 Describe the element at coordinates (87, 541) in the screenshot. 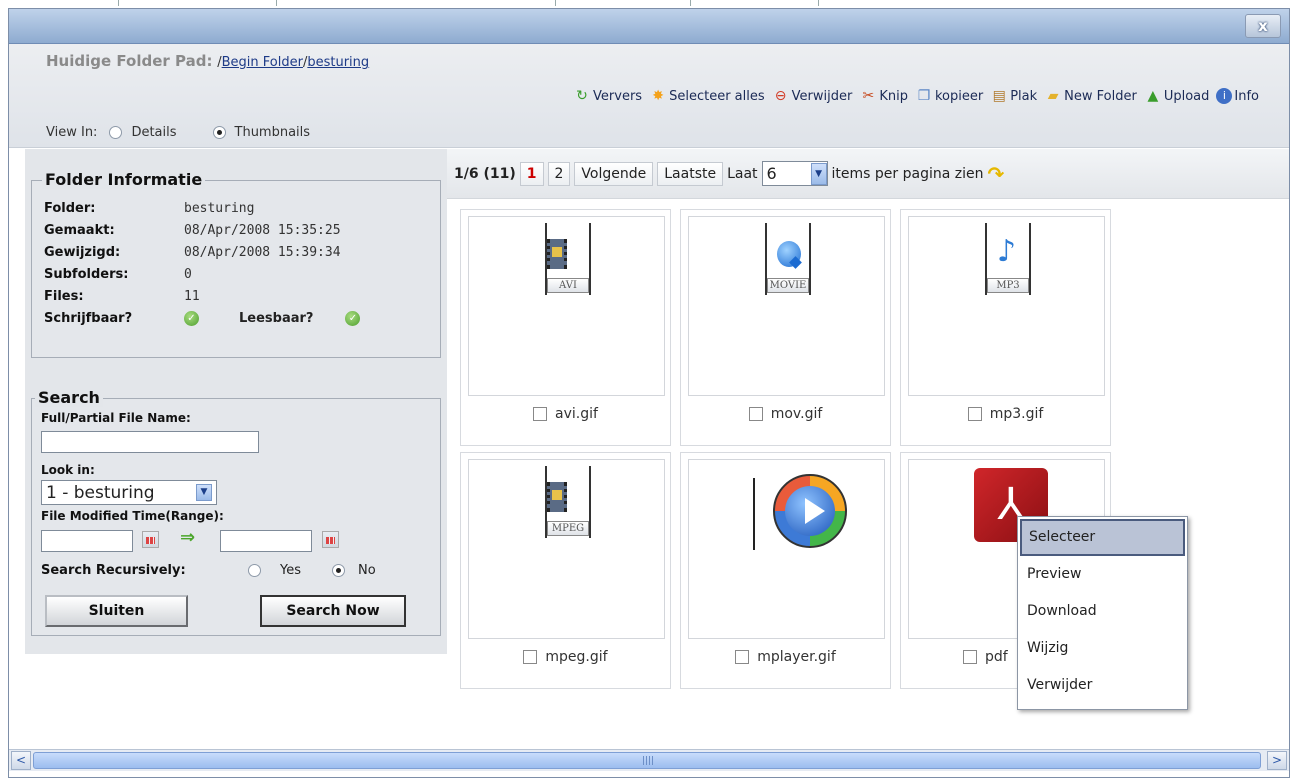

I see `date-from-input` at that location.